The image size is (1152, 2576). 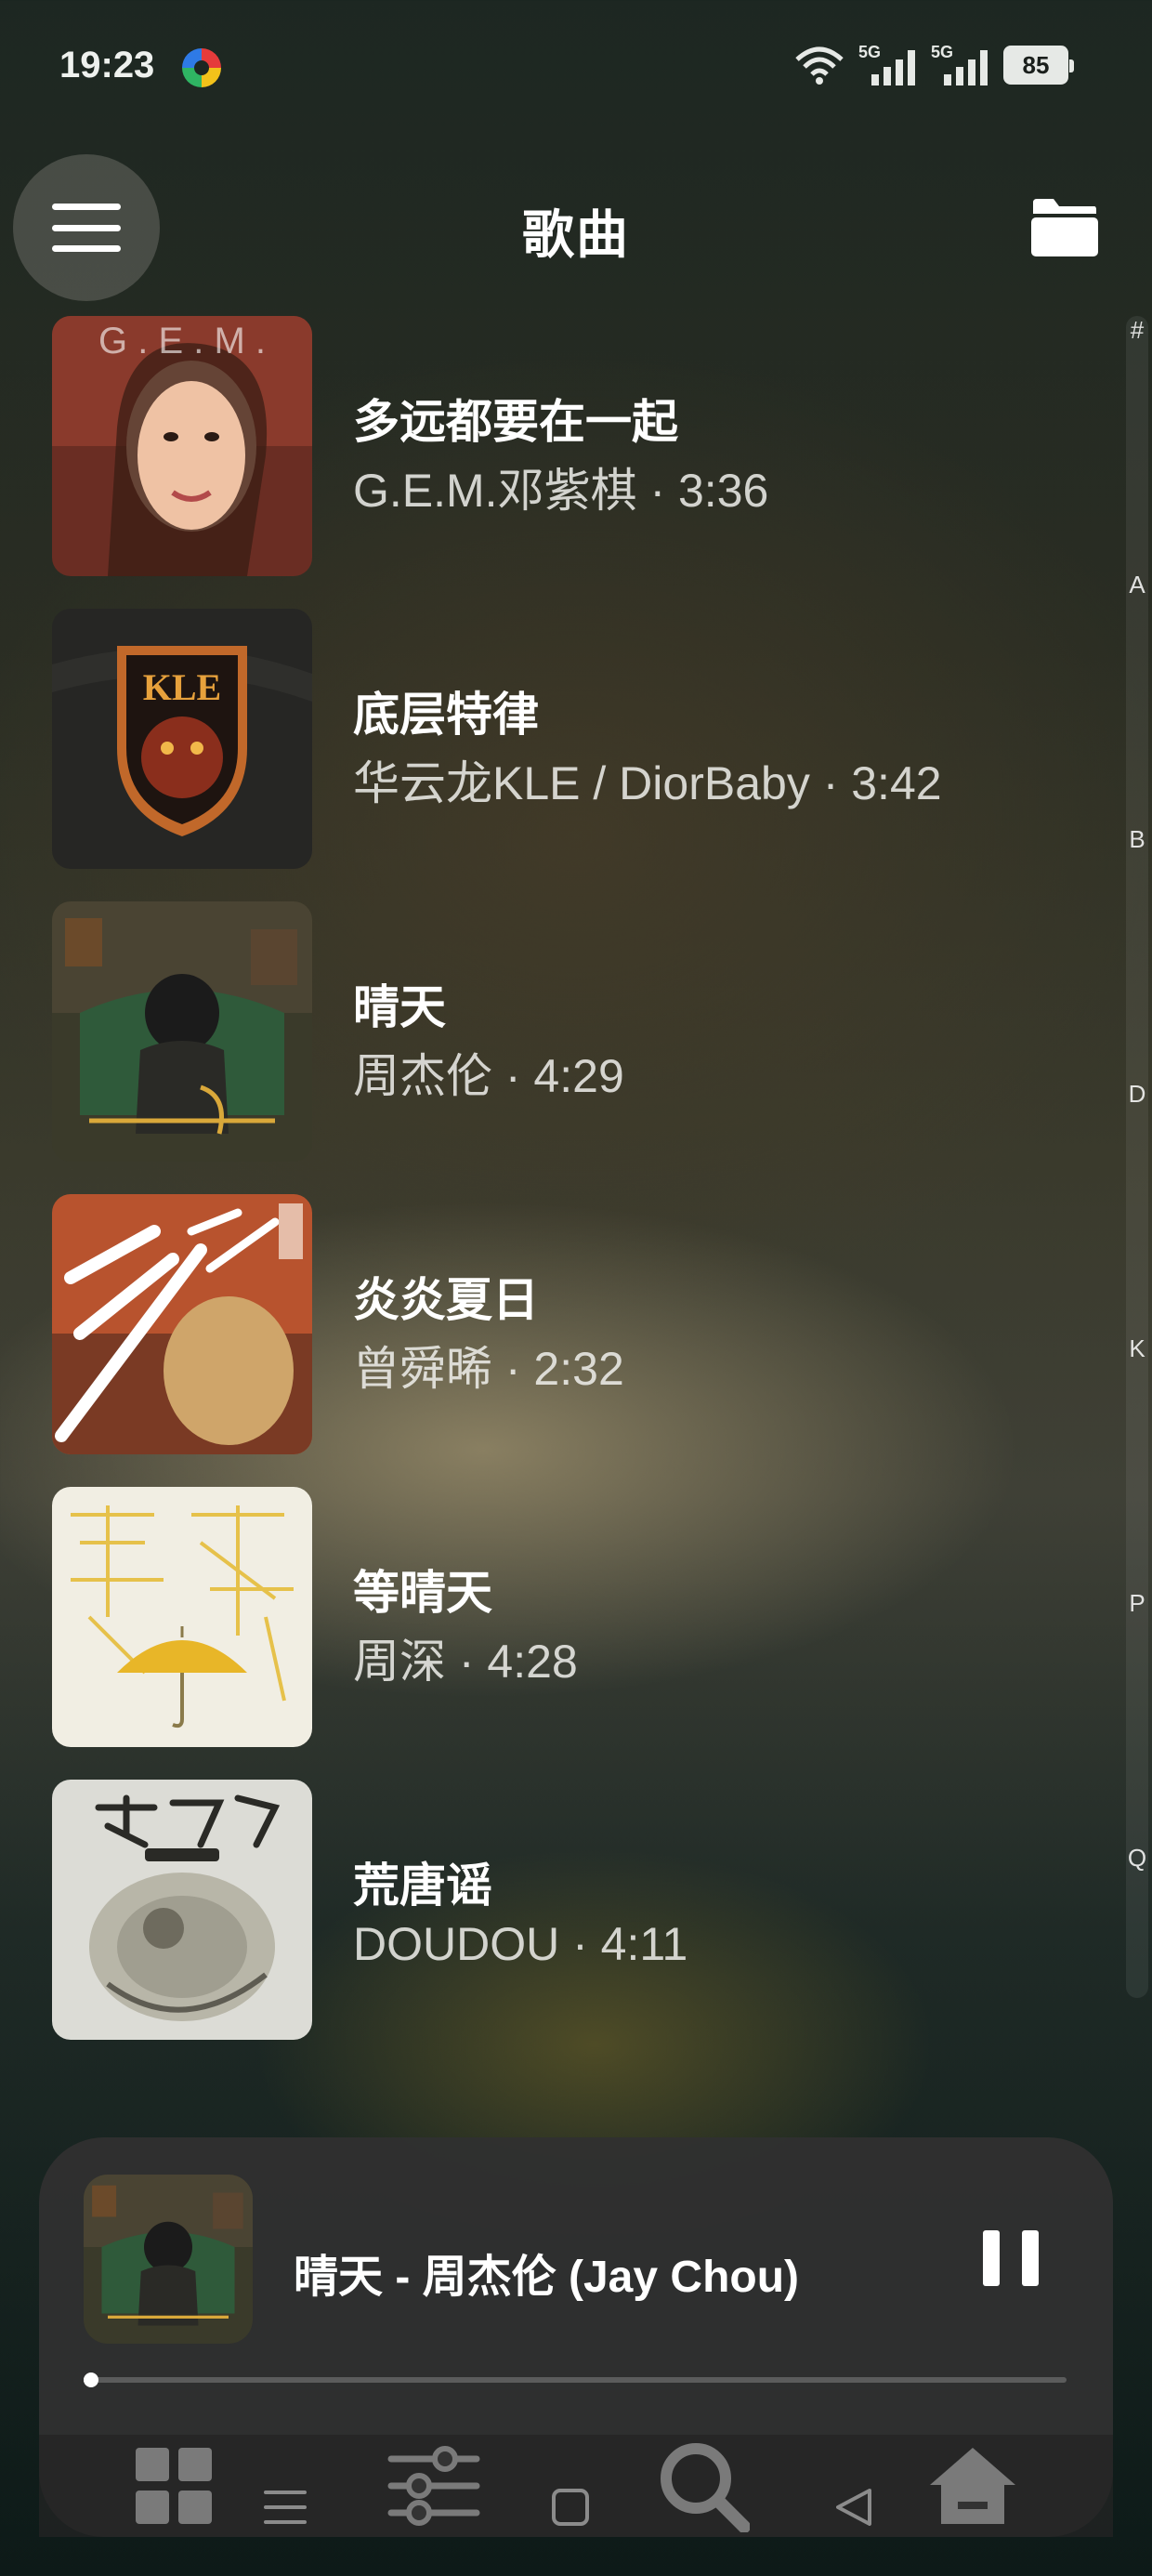 I want to click on album-art-text: G . E . M ., so click(x=182, y=341).